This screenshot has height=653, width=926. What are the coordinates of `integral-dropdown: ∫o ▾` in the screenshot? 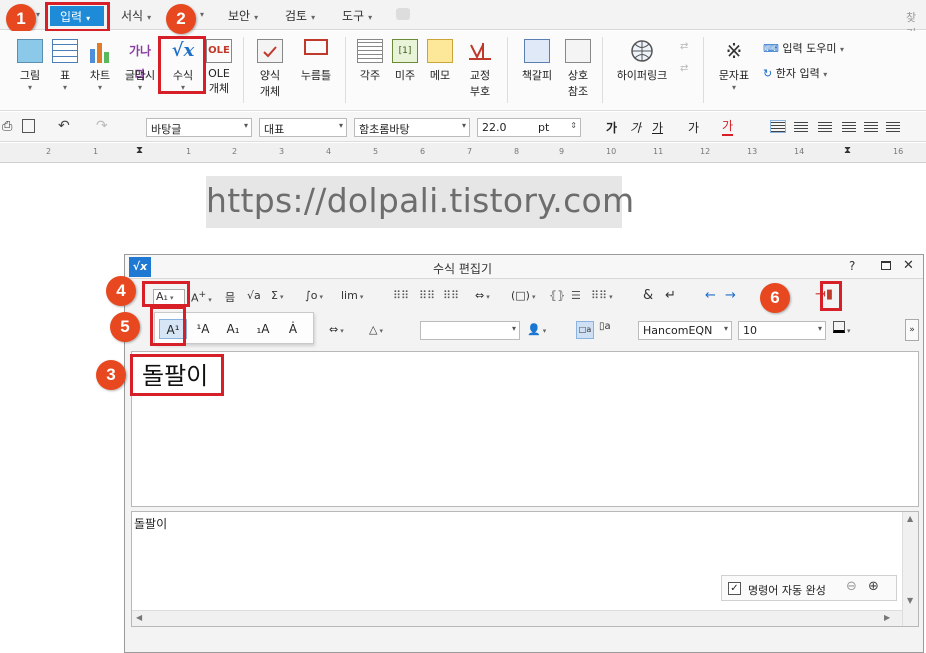 It's located at (314, 295).